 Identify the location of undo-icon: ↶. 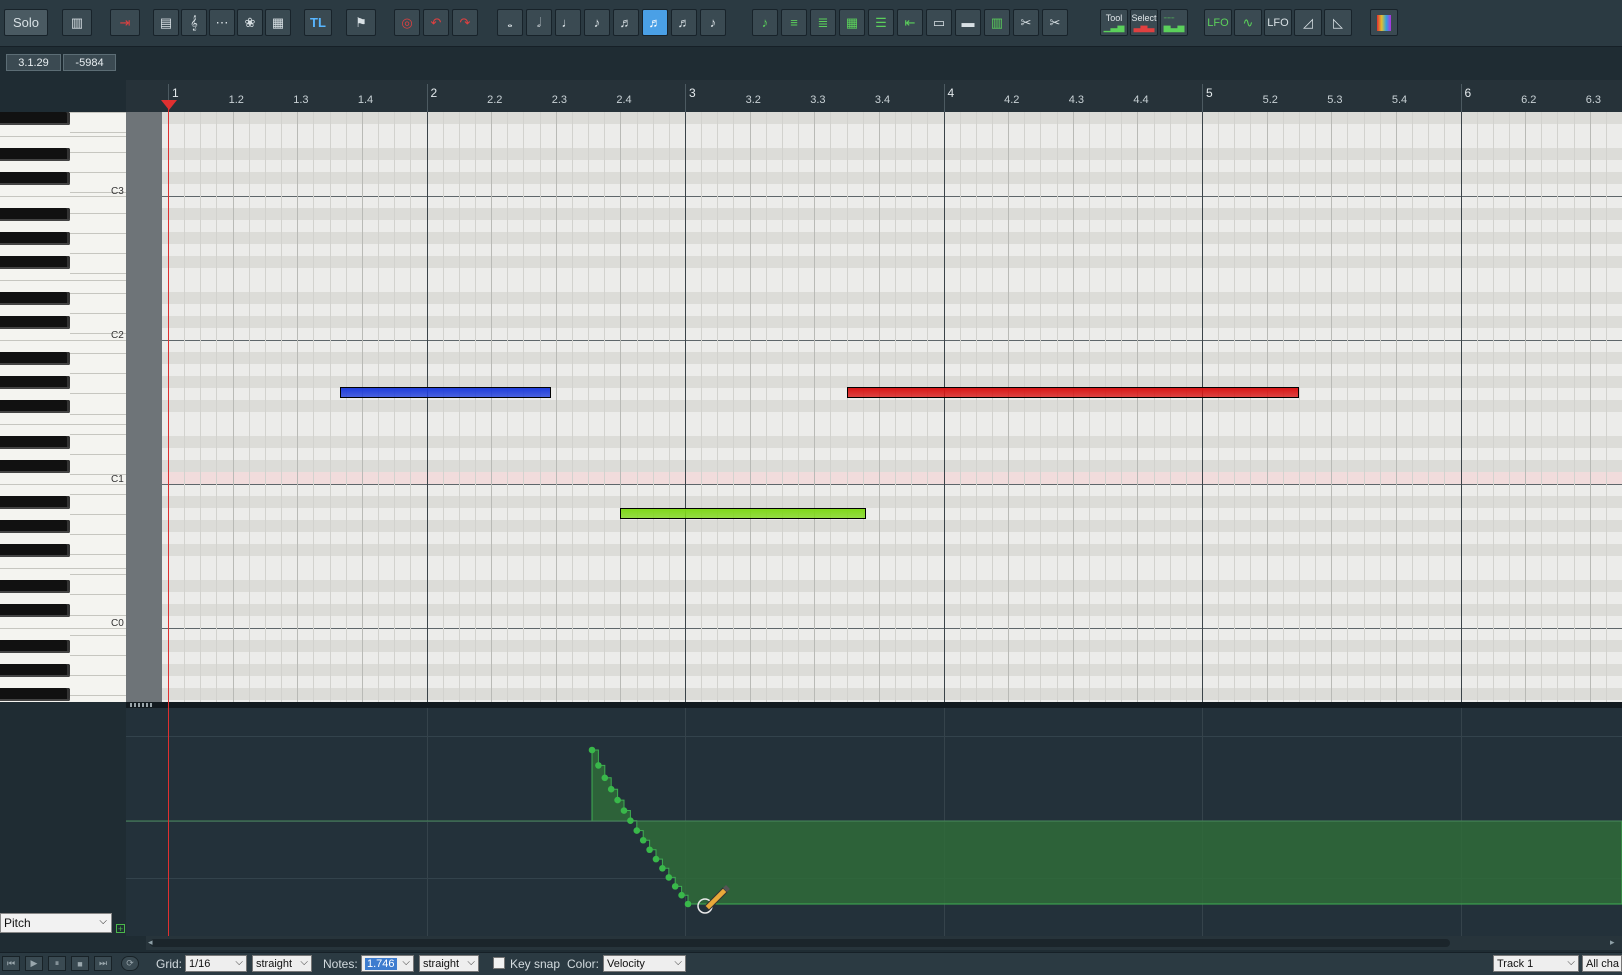
(436, 22).